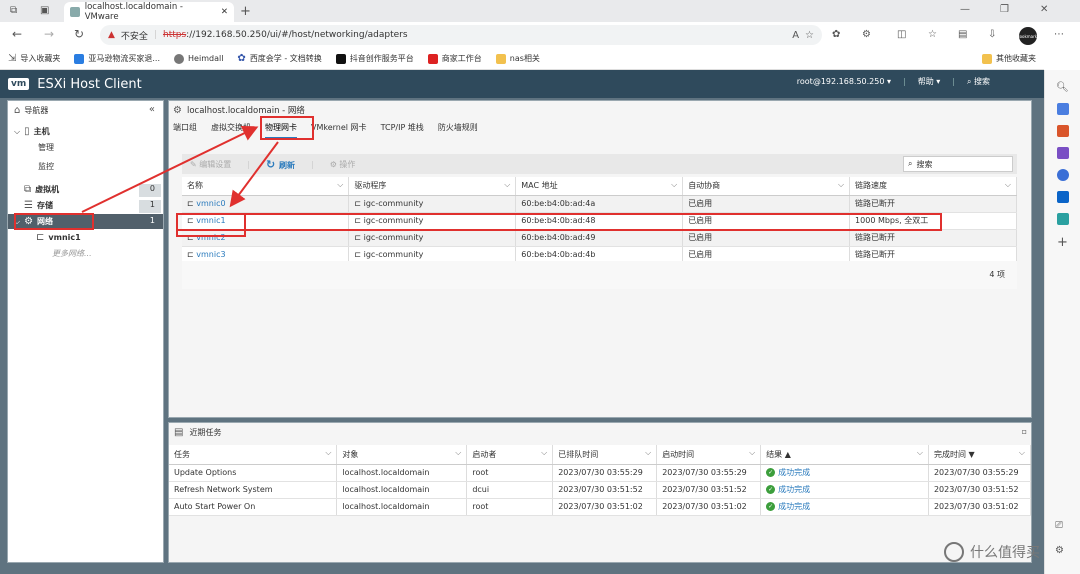 This screenshot has height=574, width=1080. What do you see at coordinates (254, 174) in the screenshot?
I see `arrow-to-row` at bounding box center [254, 174].